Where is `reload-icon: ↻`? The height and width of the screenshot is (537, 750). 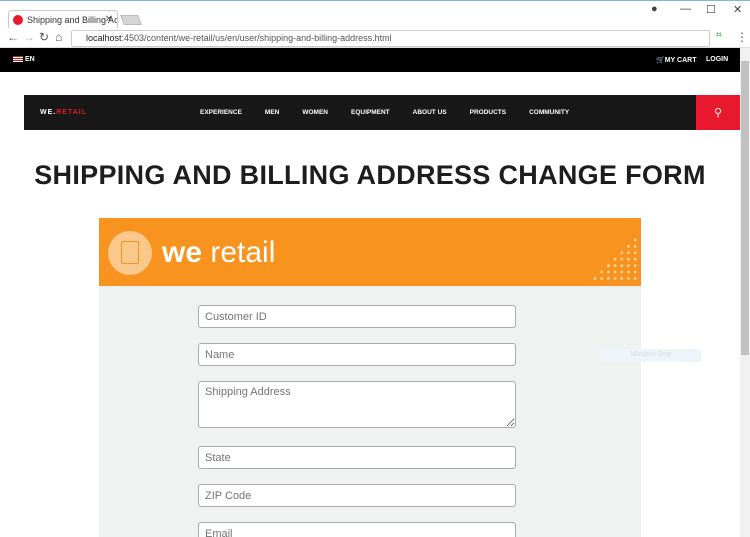 reload-icon: ↻ is located at coordinates (44, 37).